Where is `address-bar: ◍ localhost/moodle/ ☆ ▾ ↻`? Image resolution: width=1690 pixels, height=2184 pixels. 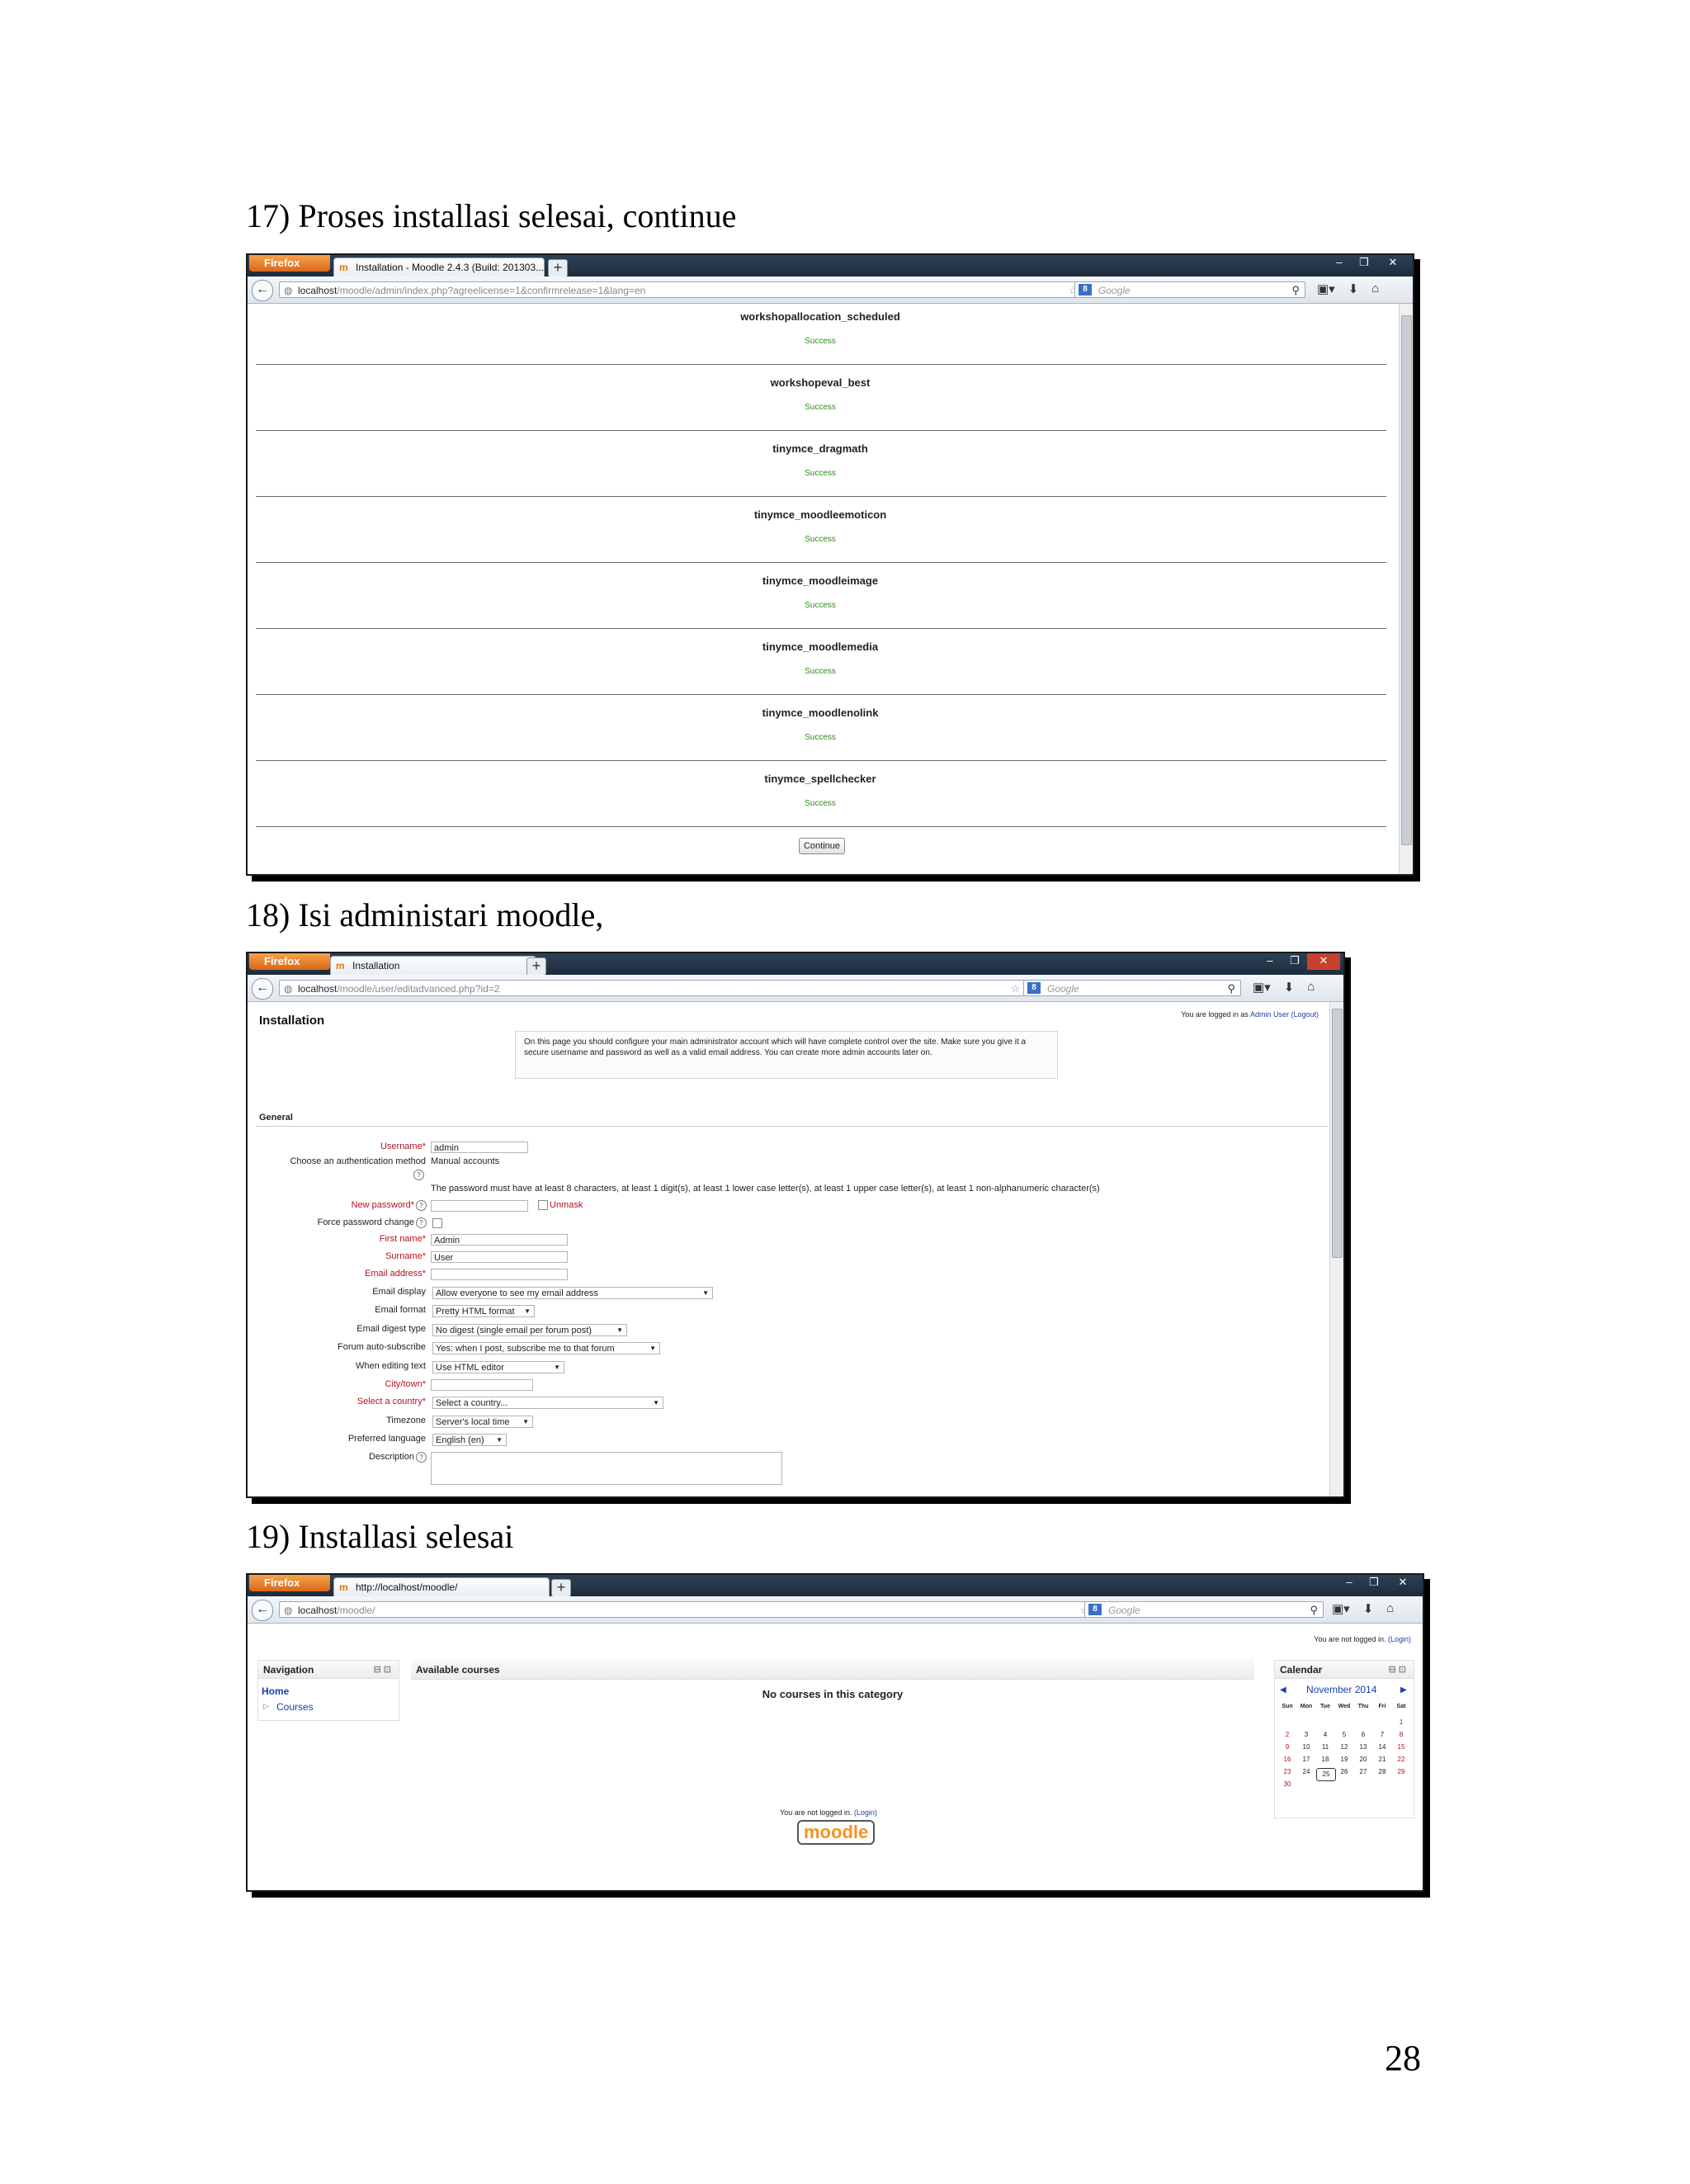 address-bar: ◍ localhost/moodle/ ☆ ▾ ↻ is located at coordinates (697, 1609).